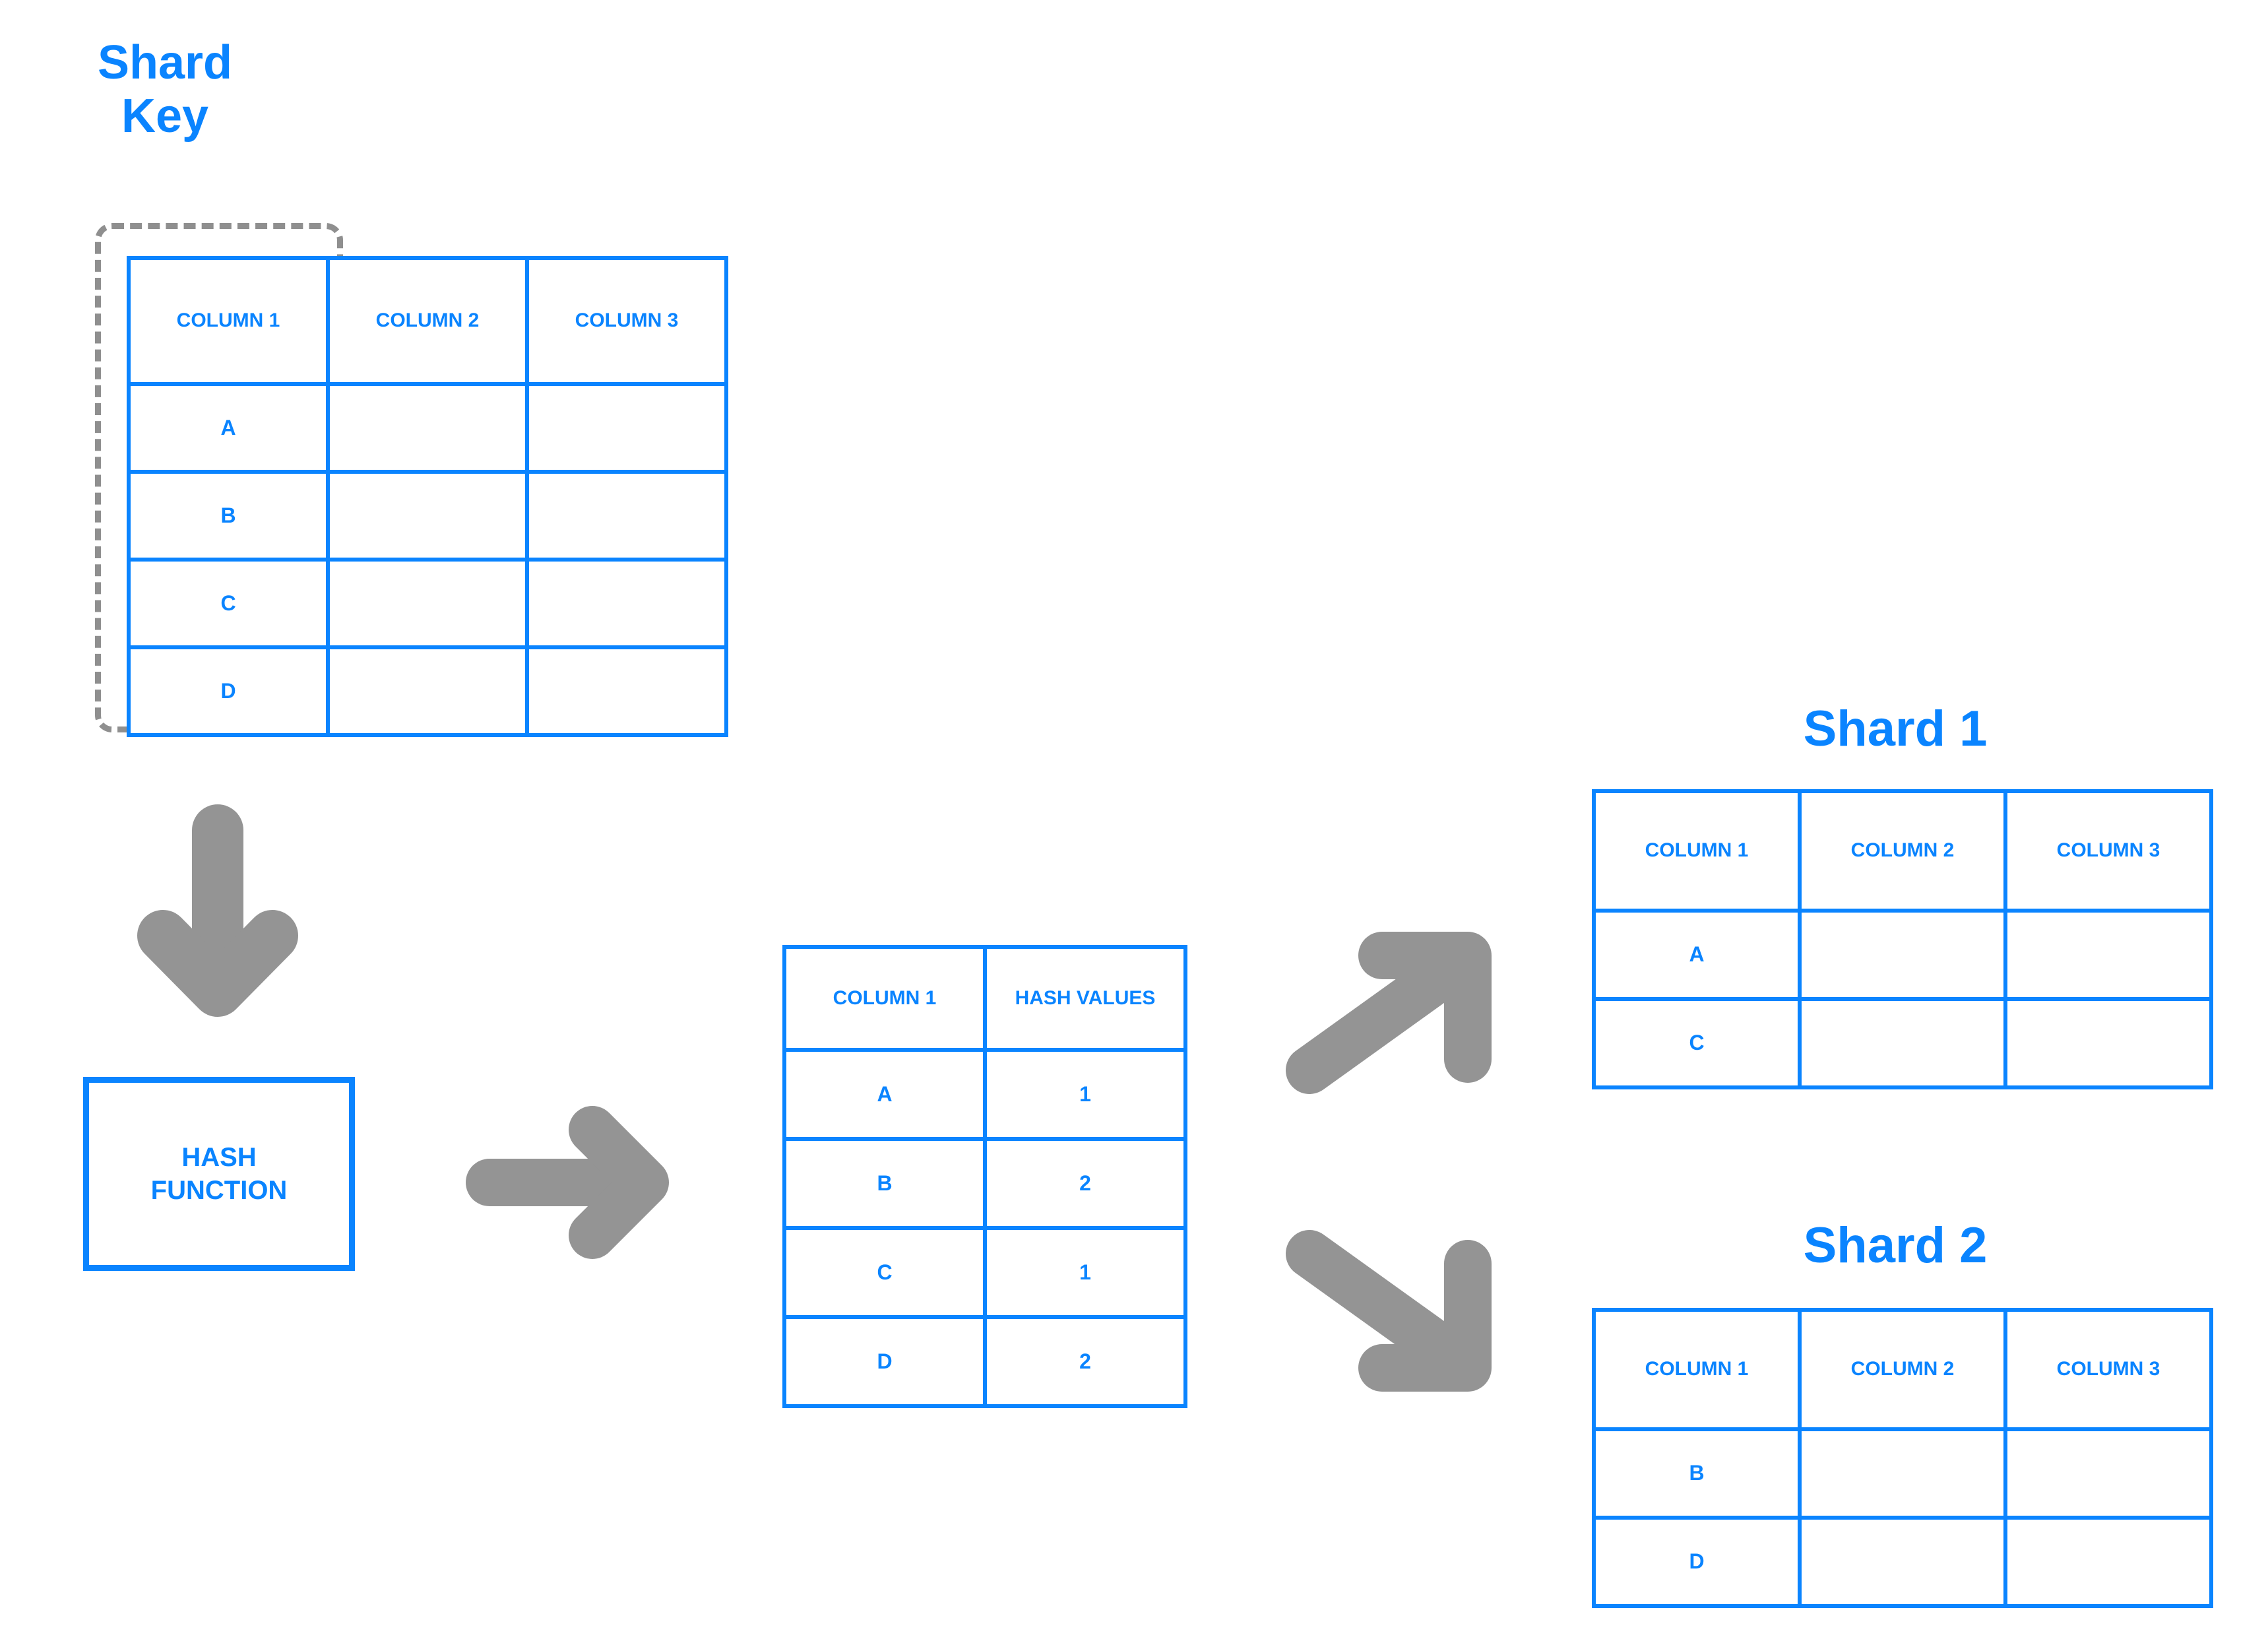  I want to click on table-row: A 1, so click(984, 1095).